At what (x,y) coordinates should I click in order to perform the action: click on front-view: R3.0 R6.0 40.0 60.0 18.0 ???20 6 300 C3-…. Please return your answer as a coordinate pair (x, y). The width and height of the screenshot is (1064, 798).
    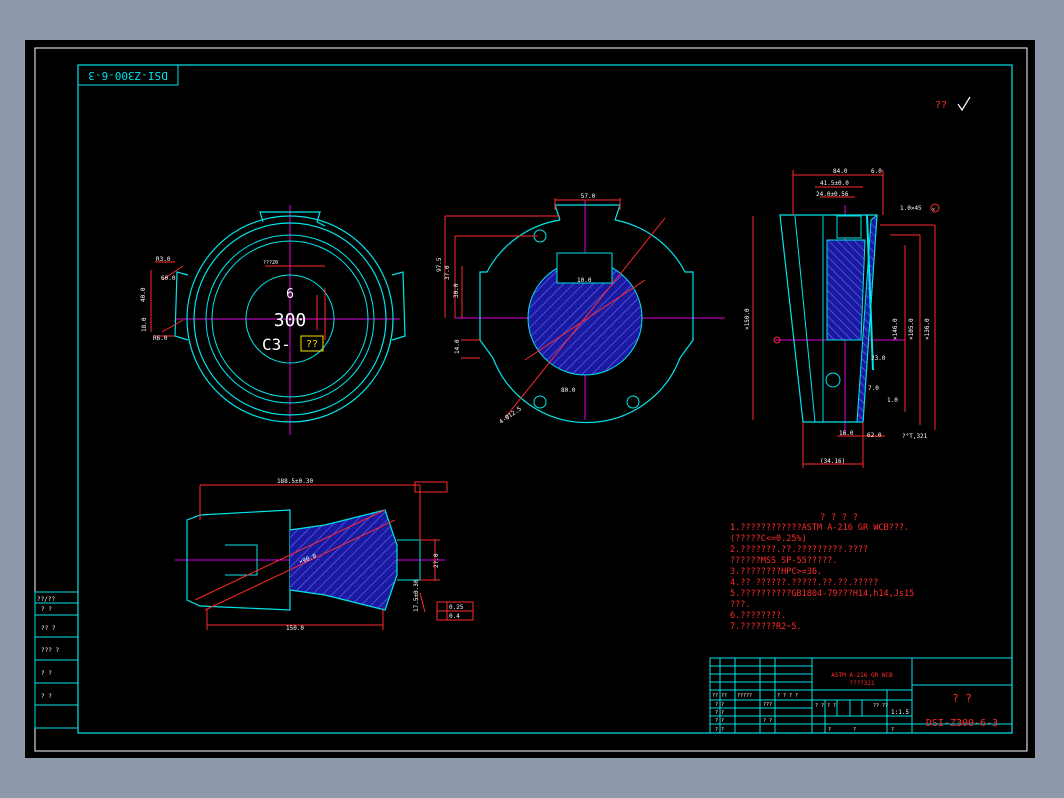
    Looking at the image, I should click on (273, 320).